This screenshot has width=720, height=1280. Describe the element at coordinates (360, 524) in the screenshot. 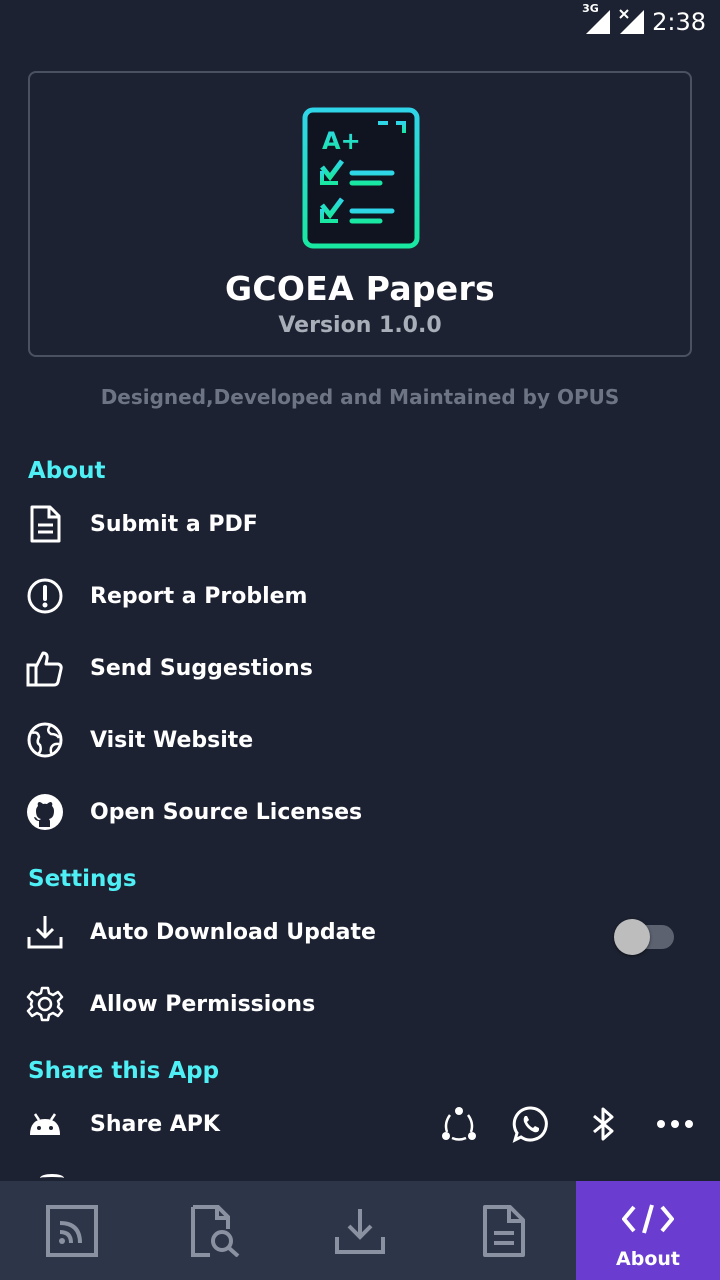

I see `menu-item-submit-pdf: Submit a PDF` at that location.